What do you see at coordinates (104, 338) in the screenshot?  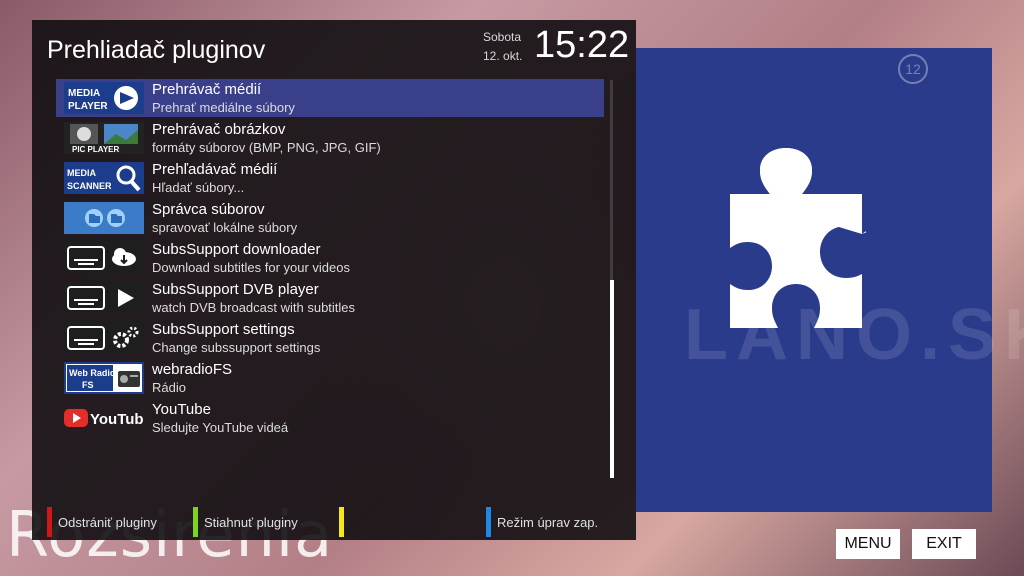 I see `subs-settings-icon` at bounding box center [104, 338].